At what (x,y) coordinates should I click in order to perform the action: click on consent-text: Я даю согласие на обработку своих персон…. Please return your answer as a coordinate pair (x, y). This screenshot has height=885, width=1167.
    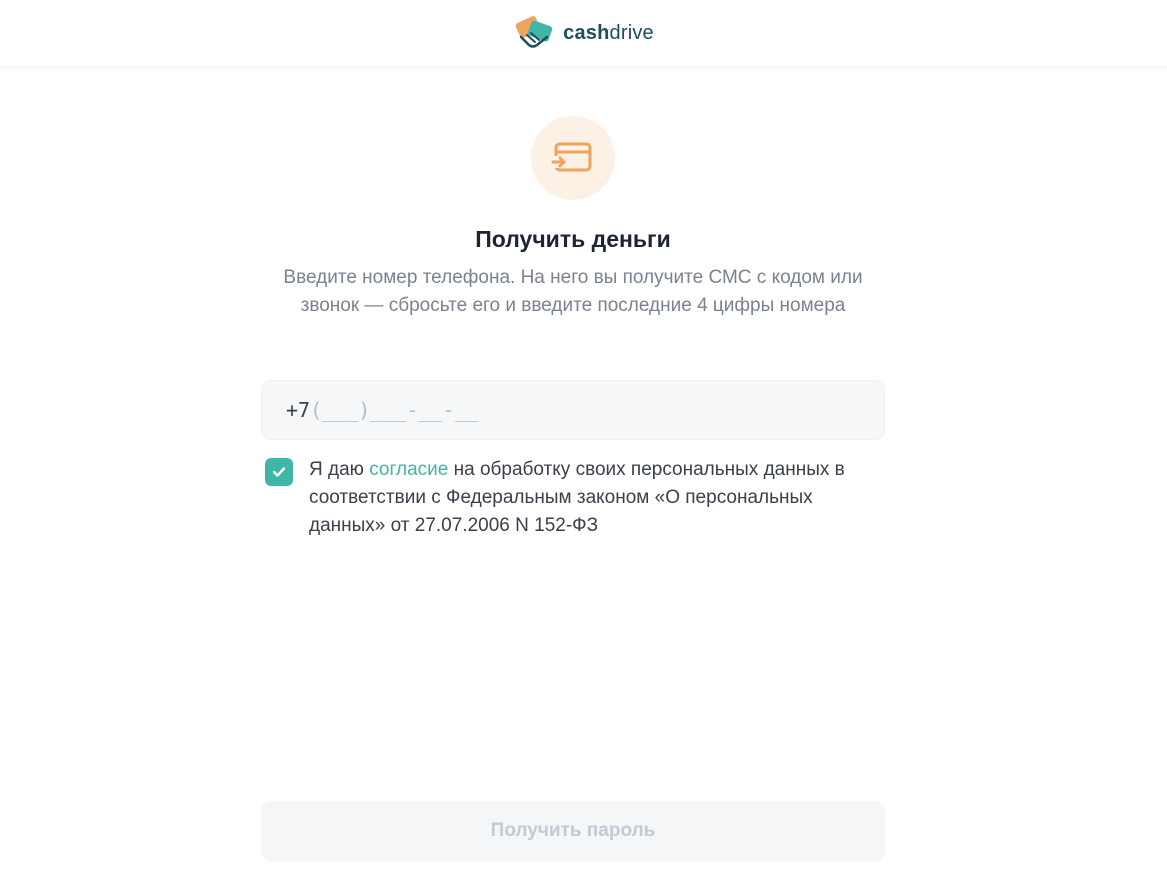
    Looking at the image, I should click on (597, 498).